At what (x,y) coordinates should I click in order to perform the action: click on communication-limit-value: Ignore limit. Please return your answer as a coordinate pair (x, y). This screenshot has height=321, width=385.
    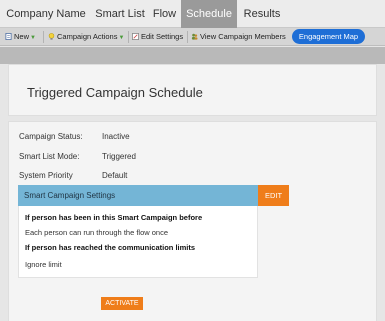
    Looking at the image, I should click on (43, 264).